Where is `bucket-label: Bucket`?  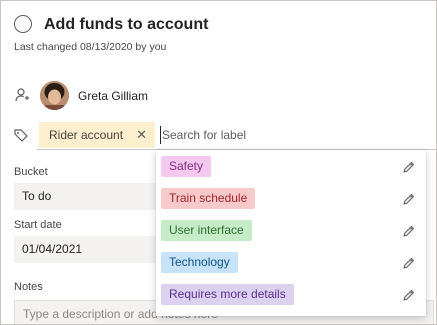 bucket-label: Bucket is located at coordinates (31, 172).